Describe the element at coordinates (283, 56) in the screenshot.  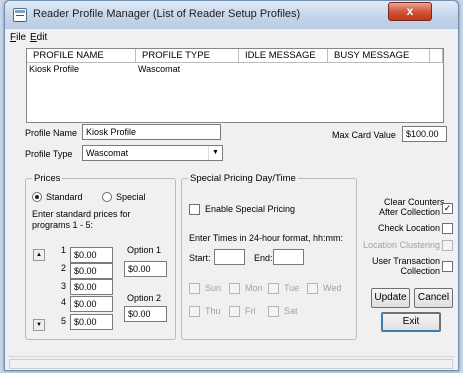
I see `column-header-idle-message: IDLE MESSAGE` at that location.